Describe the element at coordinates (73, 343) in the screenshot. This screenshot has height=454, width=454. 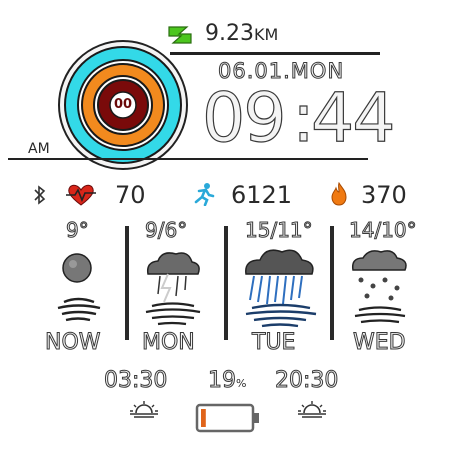
I see `forecast-day-now: NOW` at that location.